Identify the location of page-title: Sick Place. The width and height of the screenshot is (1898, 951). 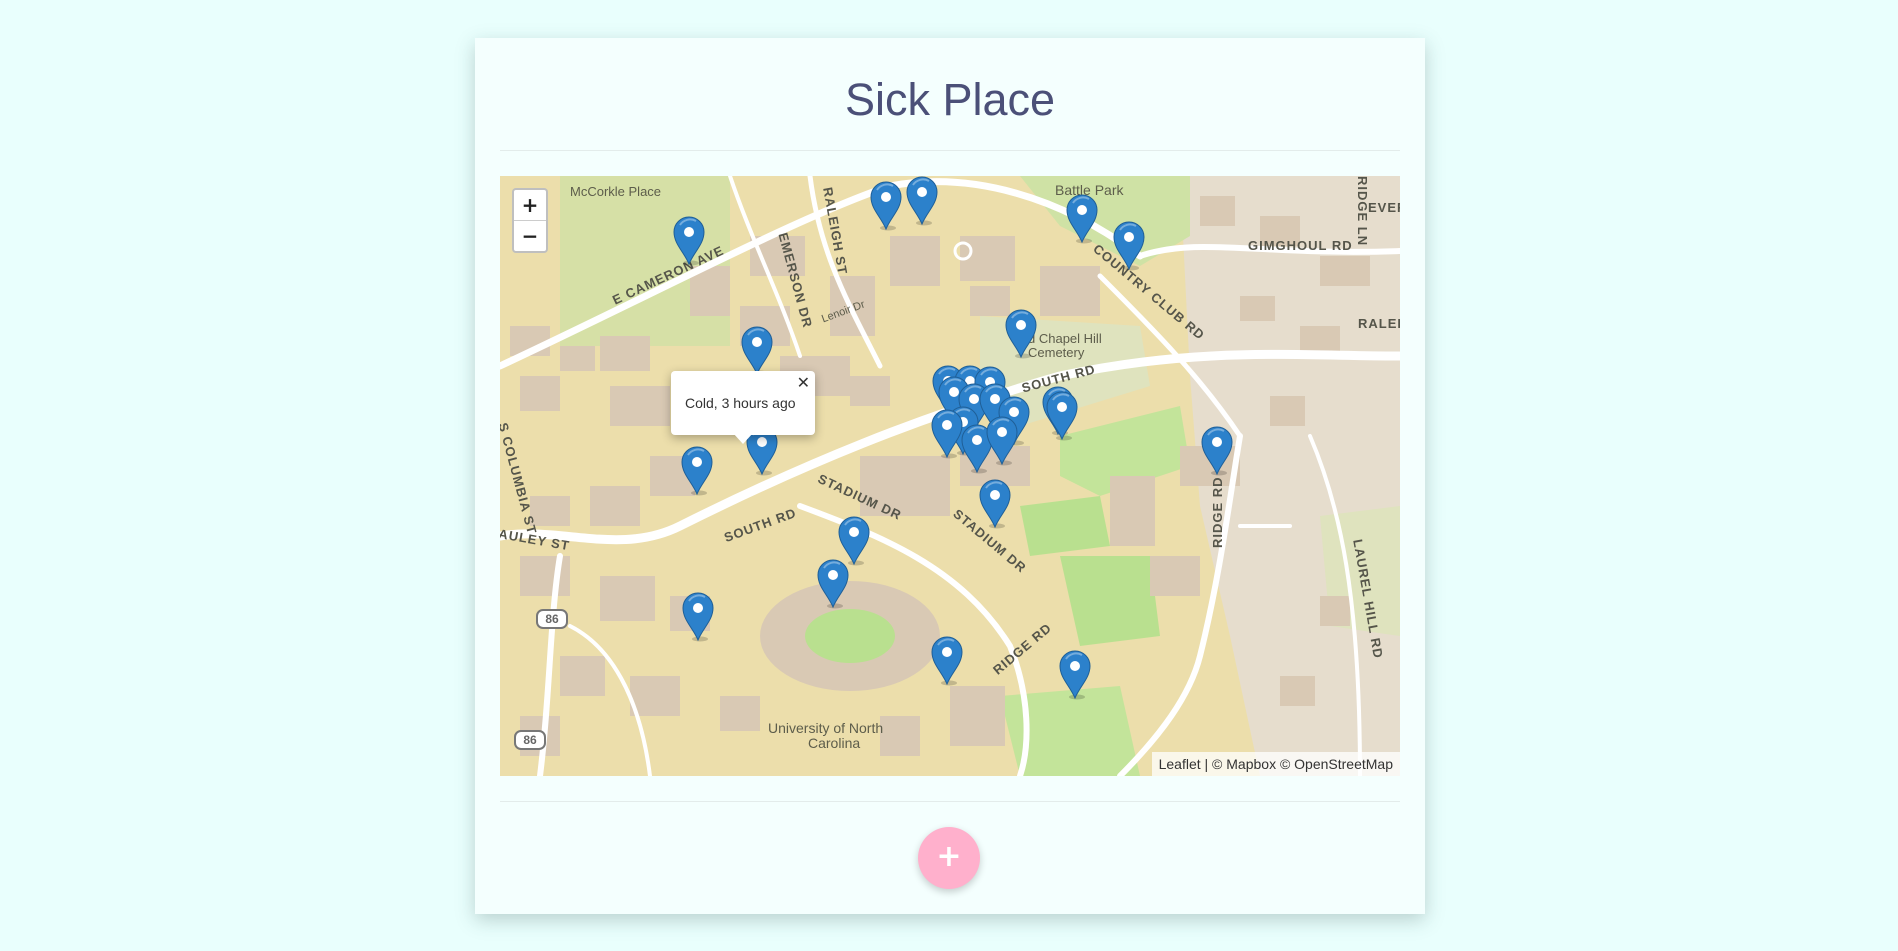
(950, 99).